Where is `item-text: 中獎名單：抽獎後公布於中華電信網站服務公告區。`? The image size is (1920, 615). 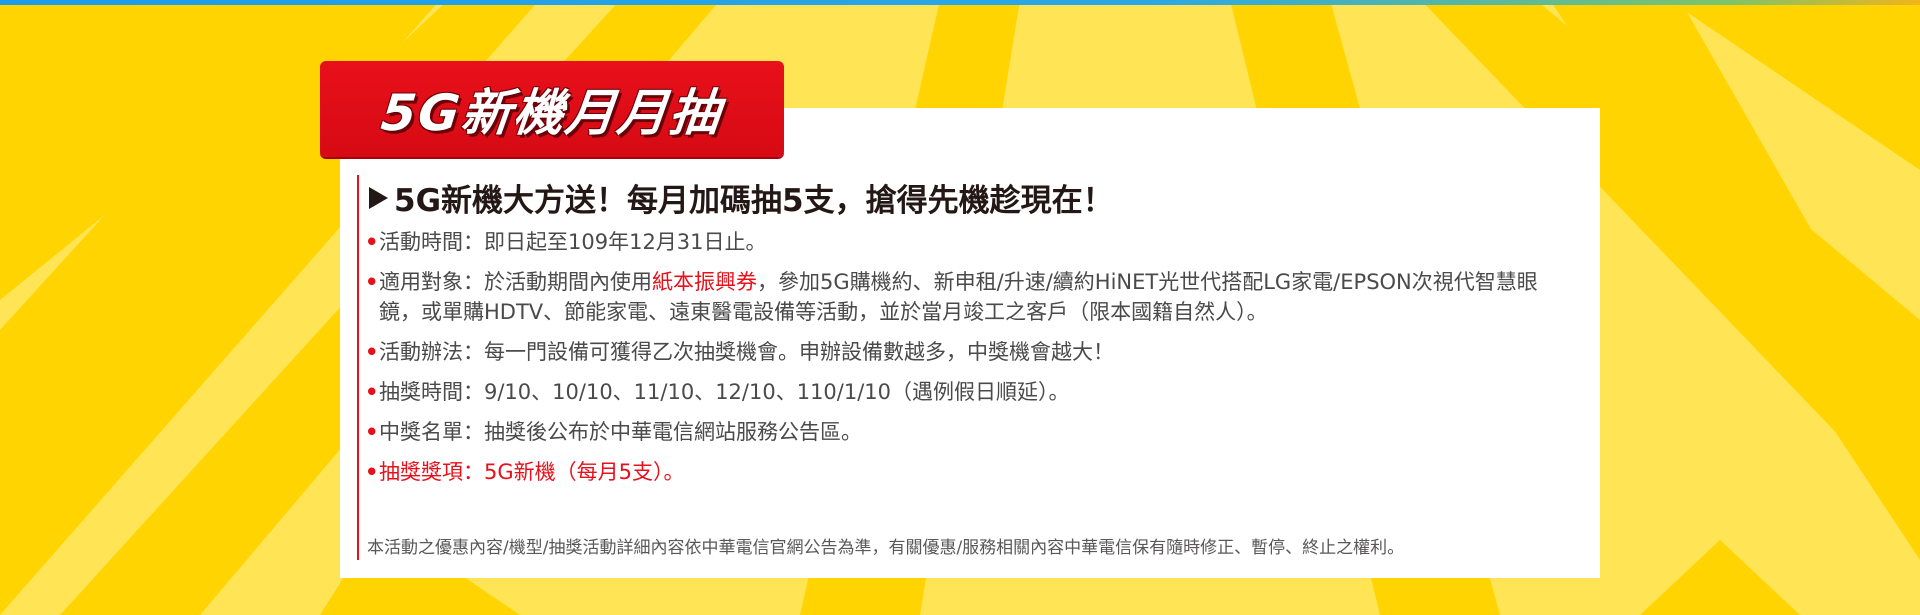
item-text: 中獎名單：抽獎後公布於中華電信網站服務公告區。 is located at coordinates (620, 432).